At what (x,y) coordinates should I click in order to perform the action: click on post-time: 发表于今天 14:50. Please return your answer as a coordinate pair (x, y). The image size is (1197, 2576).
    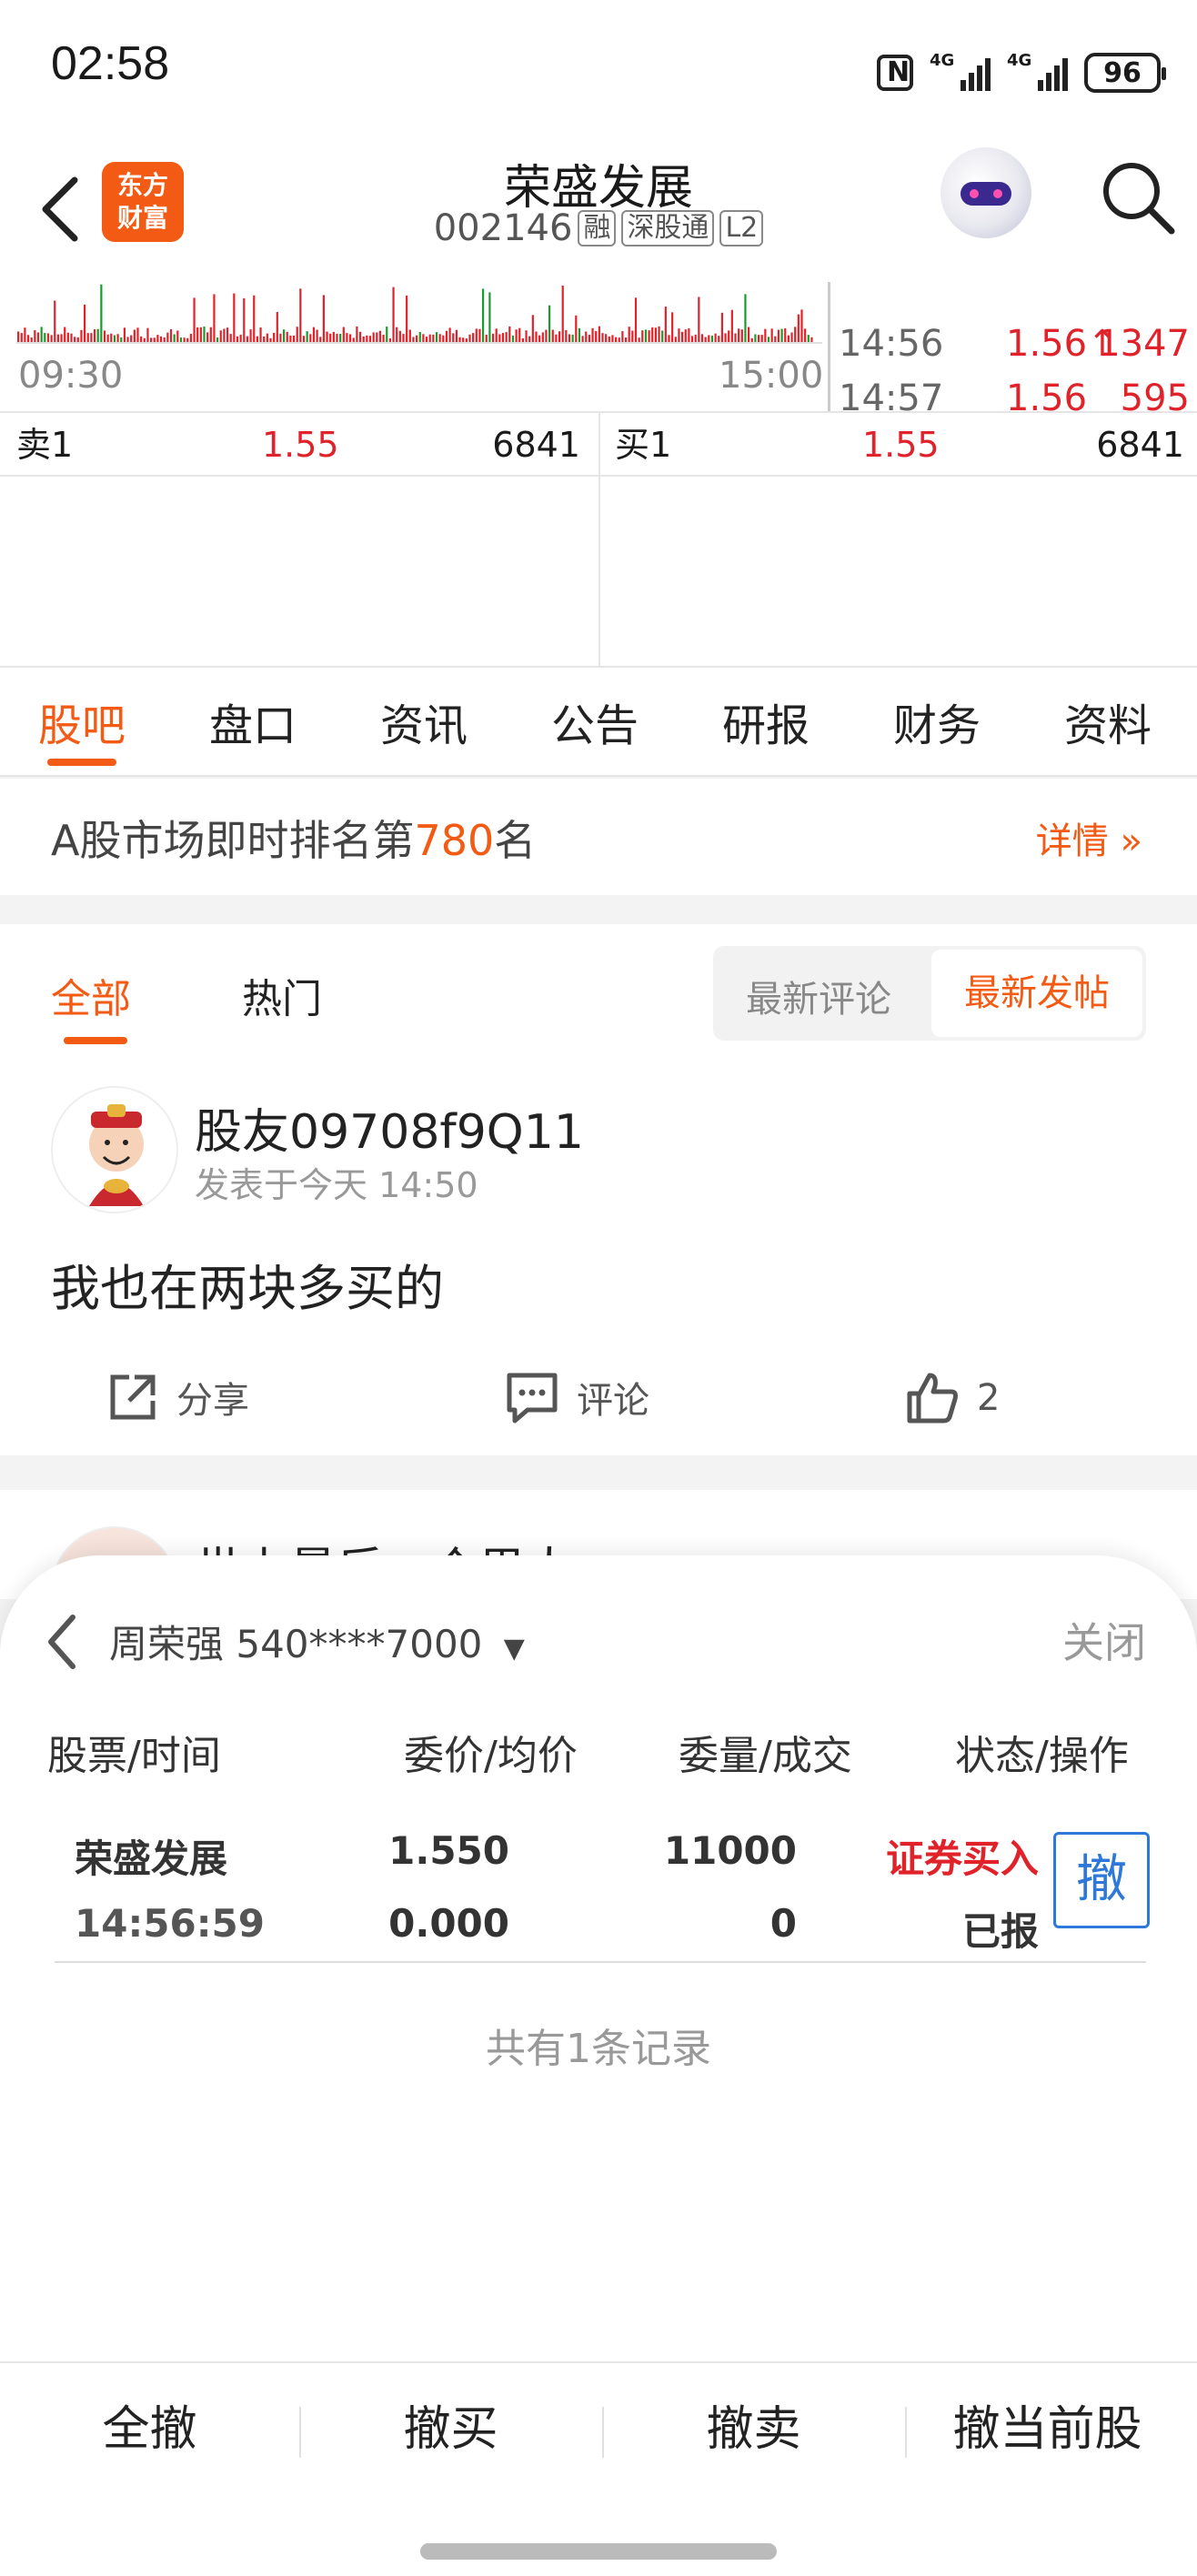
    Looking at the image, I should click on (336, 1185).